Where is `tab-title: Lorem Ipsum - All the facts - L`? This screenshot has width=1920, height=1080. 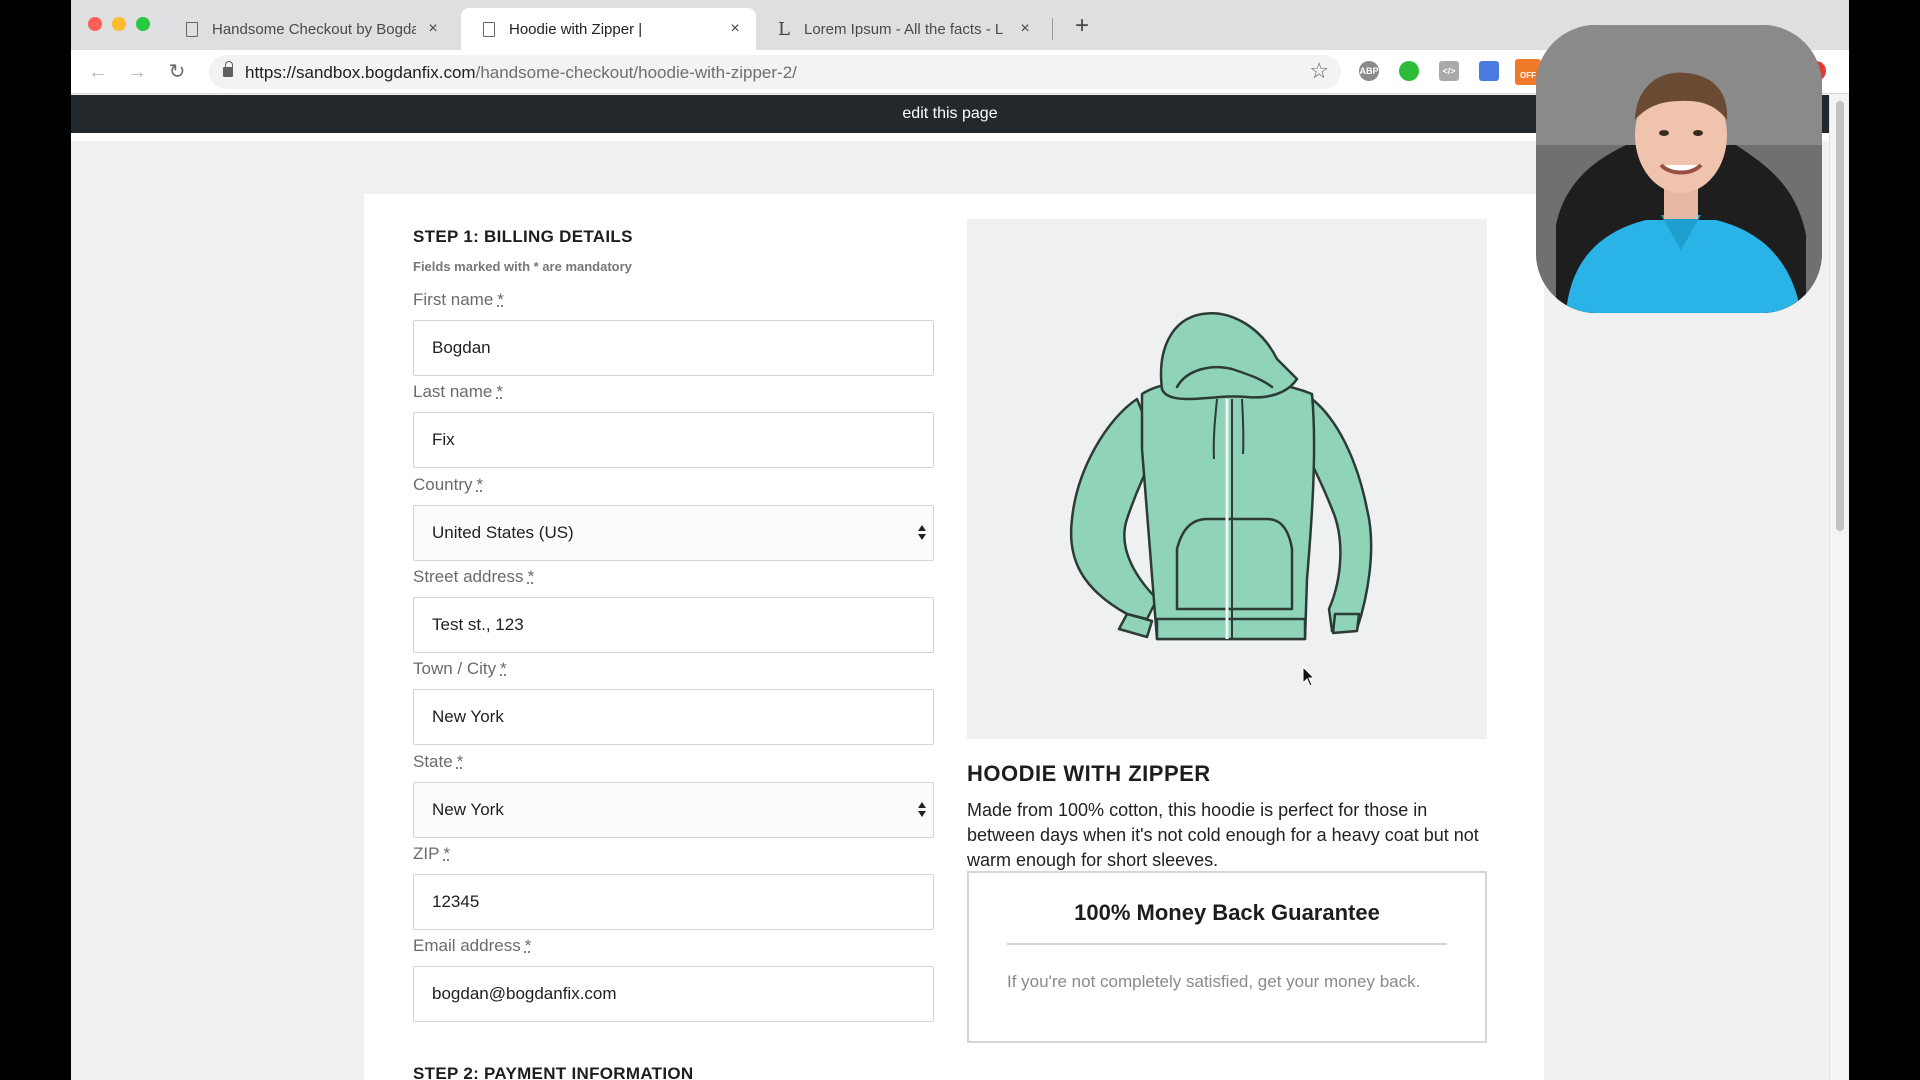
tab-title: Lorem Ipsum - All the facts - L is located at coordinates (904, 29).